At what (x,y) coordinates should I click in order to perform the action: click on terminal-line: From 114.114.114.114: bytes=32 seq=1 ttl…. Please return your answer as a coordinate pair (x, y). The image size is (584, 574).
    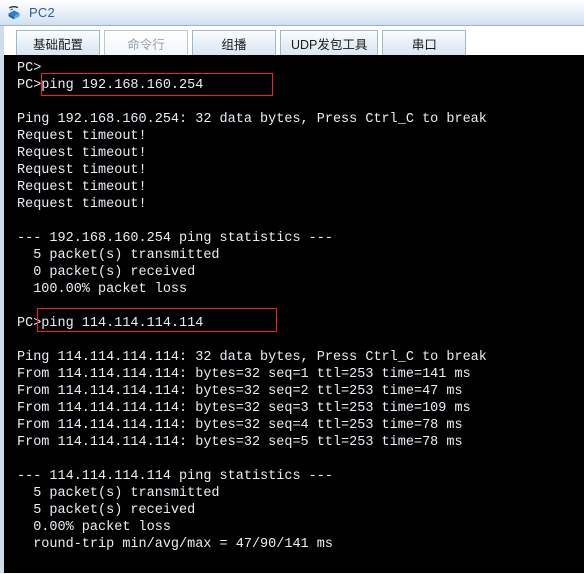
    Looking at the image, I should click on (244, 374).